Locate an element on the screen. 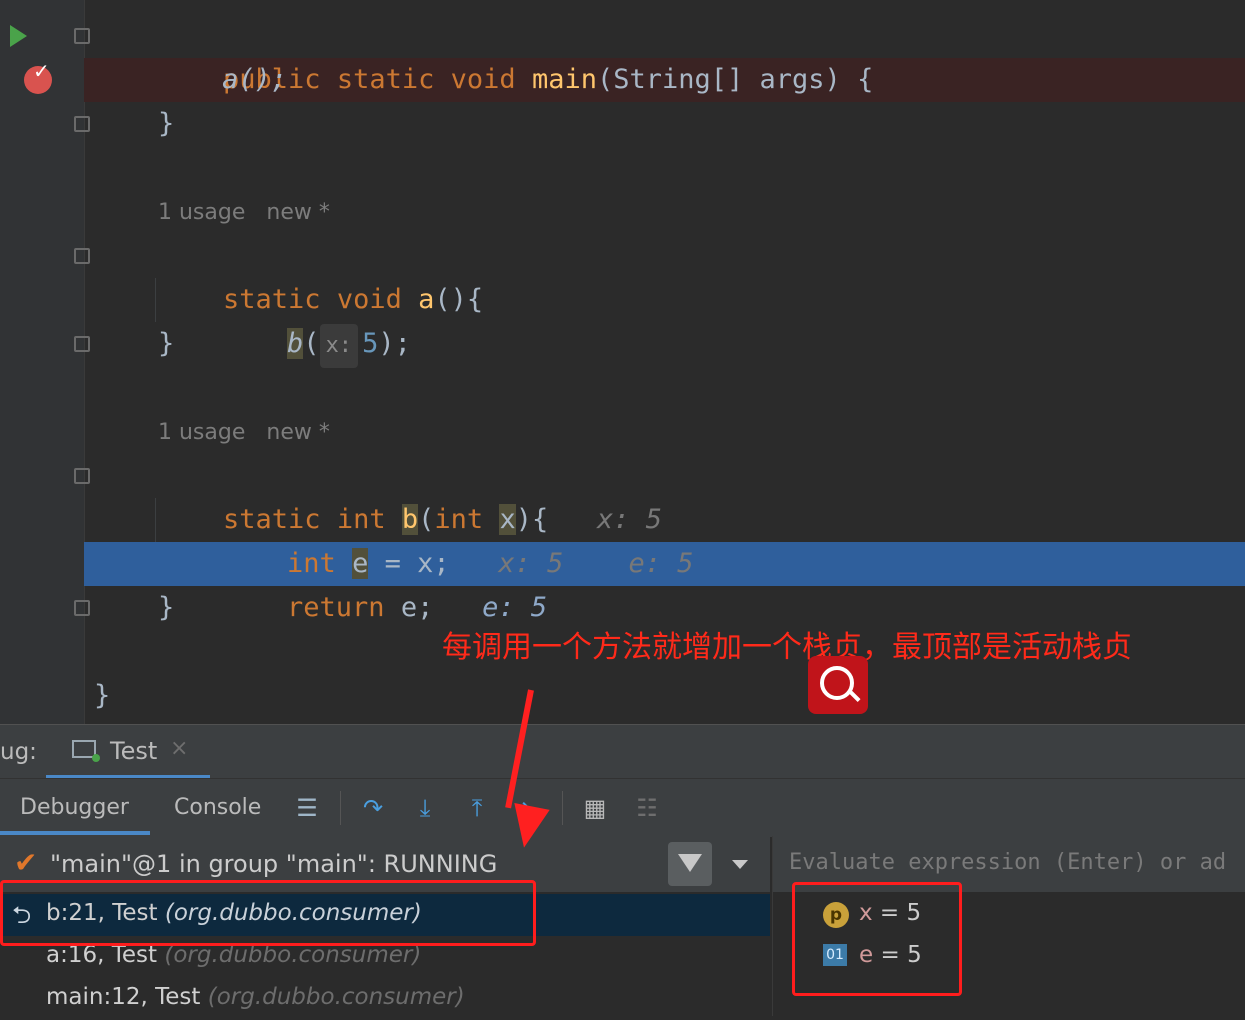 This screenshot has width=1245, height=1020. check-icon: ✔ is located at coordinates (26, 862).